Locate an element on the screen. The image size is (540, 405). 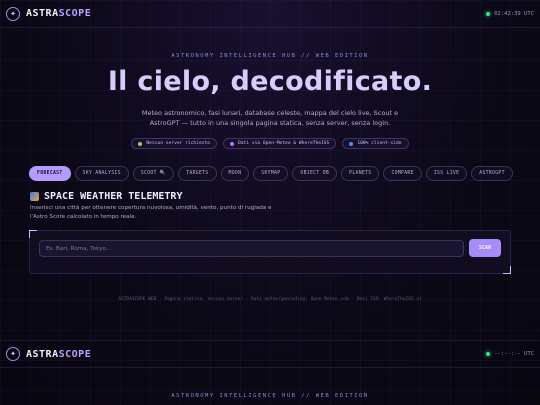
tab-targets: TARGETS is located at coordinates (197, 173).